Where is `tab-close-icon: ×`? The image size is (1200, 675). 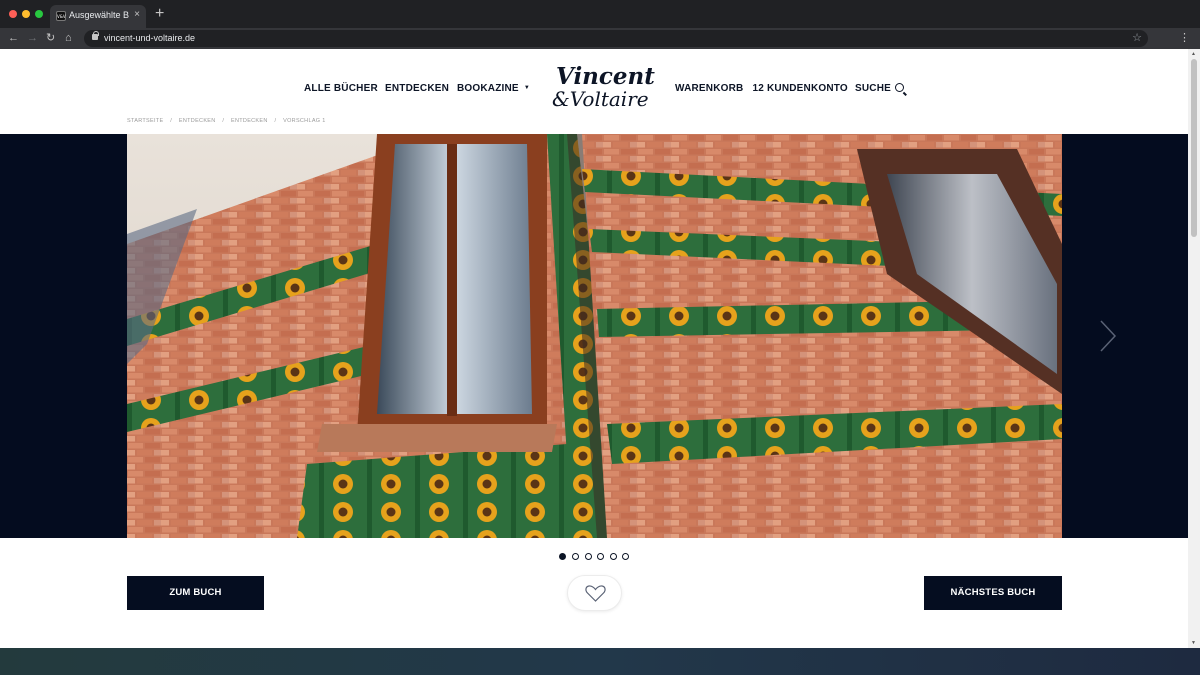
tab-close-icon: × is located at coordinates (137, 15).